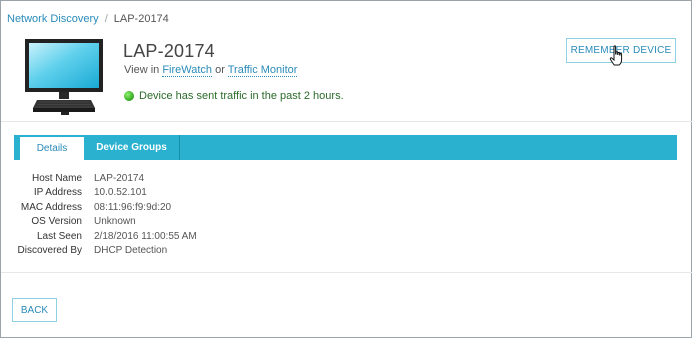 The image size is (692, 338). What do you see at coordinates (346, 272) in the screenshot?
I see `footer-divider` at bounding box center [346, 272].